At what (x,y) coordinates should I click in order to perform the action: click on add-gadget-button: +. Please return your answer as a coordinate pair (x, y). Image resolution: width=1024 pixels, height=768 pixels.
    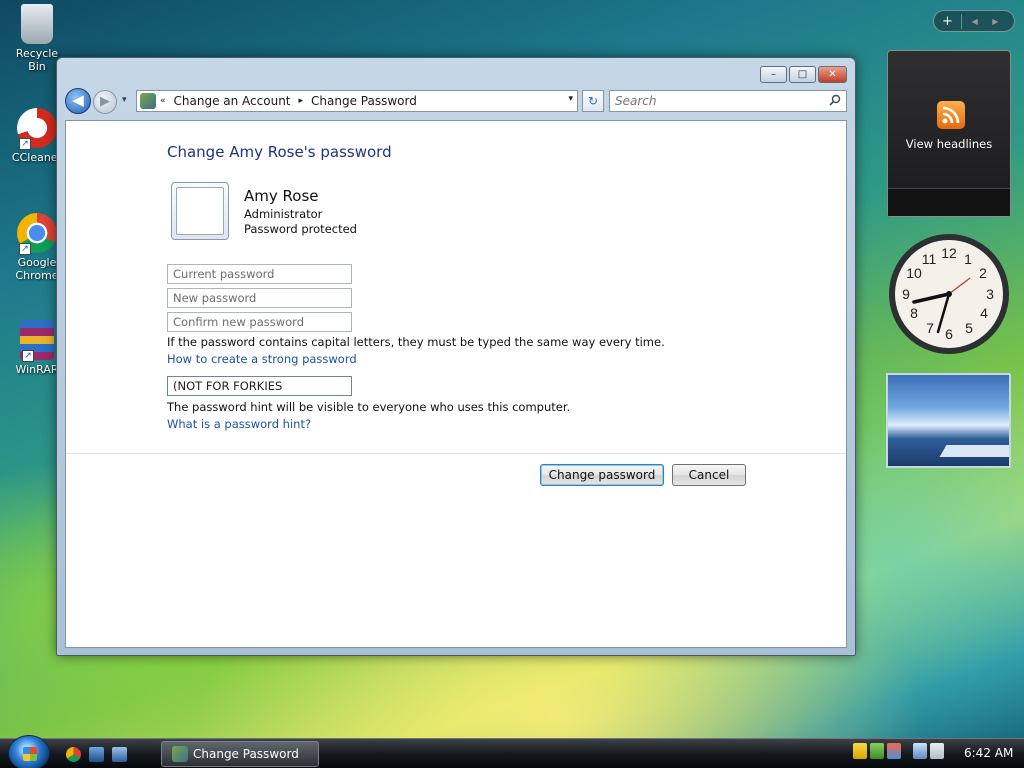
    Looking at the image, I should click on (948, 21).